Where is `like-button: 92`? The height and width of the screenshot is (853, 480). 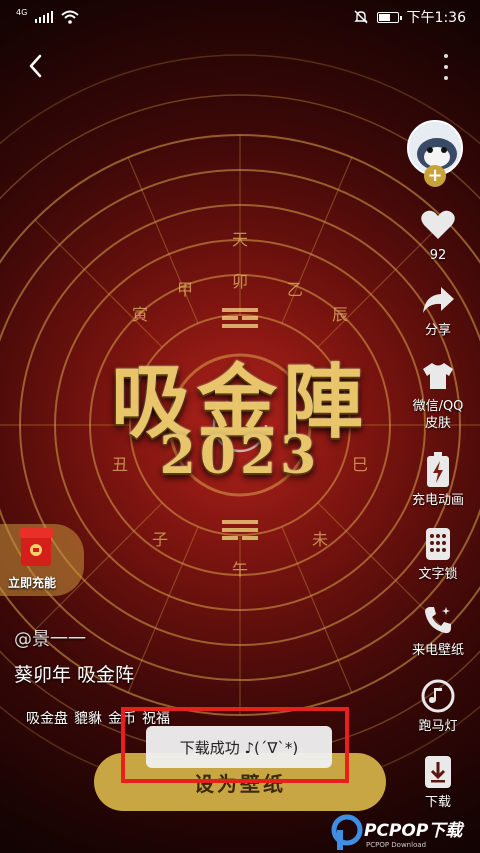
like-button: 92 is located at coordinates (438, 234).